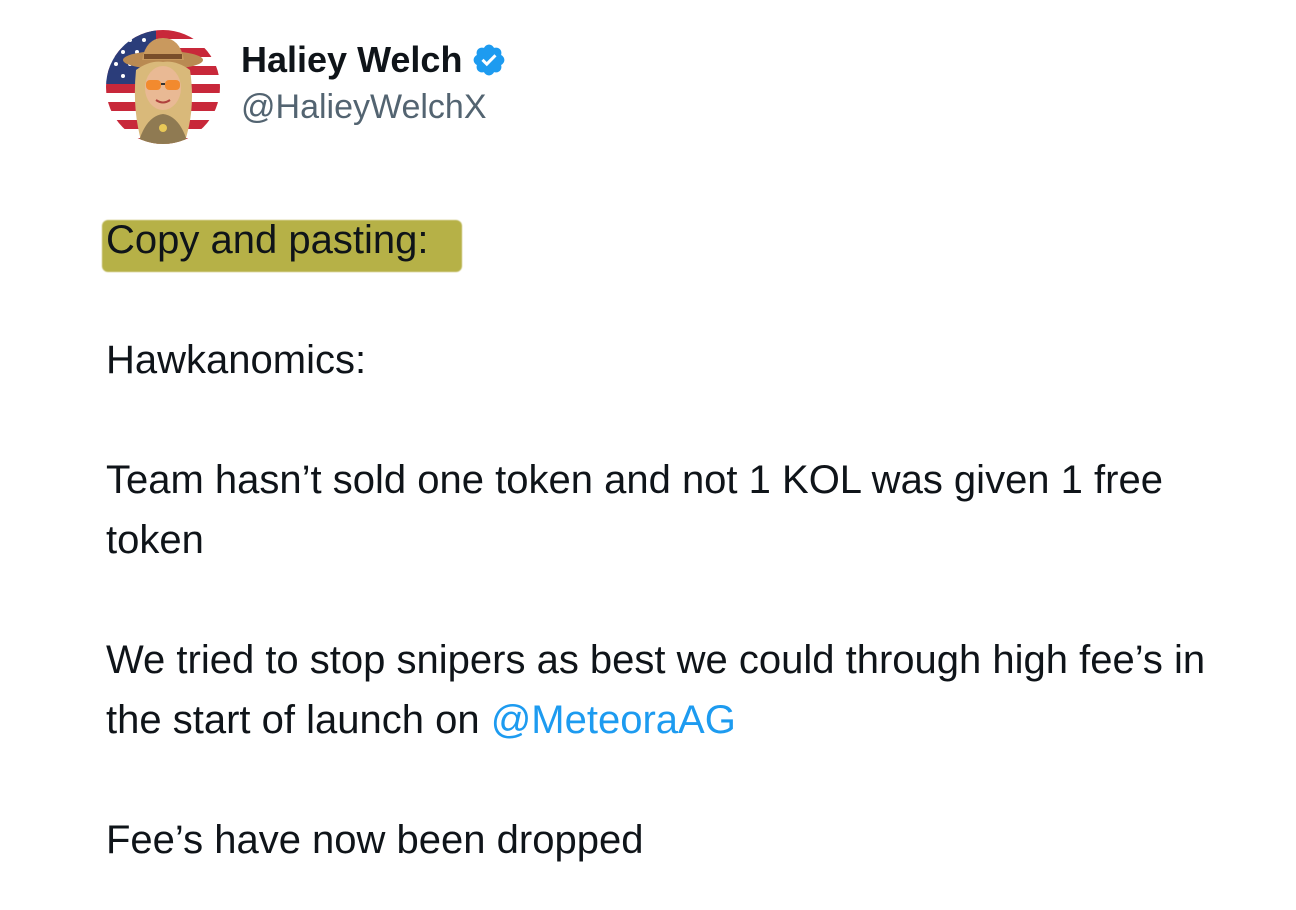  Describe the element at coordinates (267, 240) in the screenshot. I see `highlighted-text: Copy and pasting:` at that location.